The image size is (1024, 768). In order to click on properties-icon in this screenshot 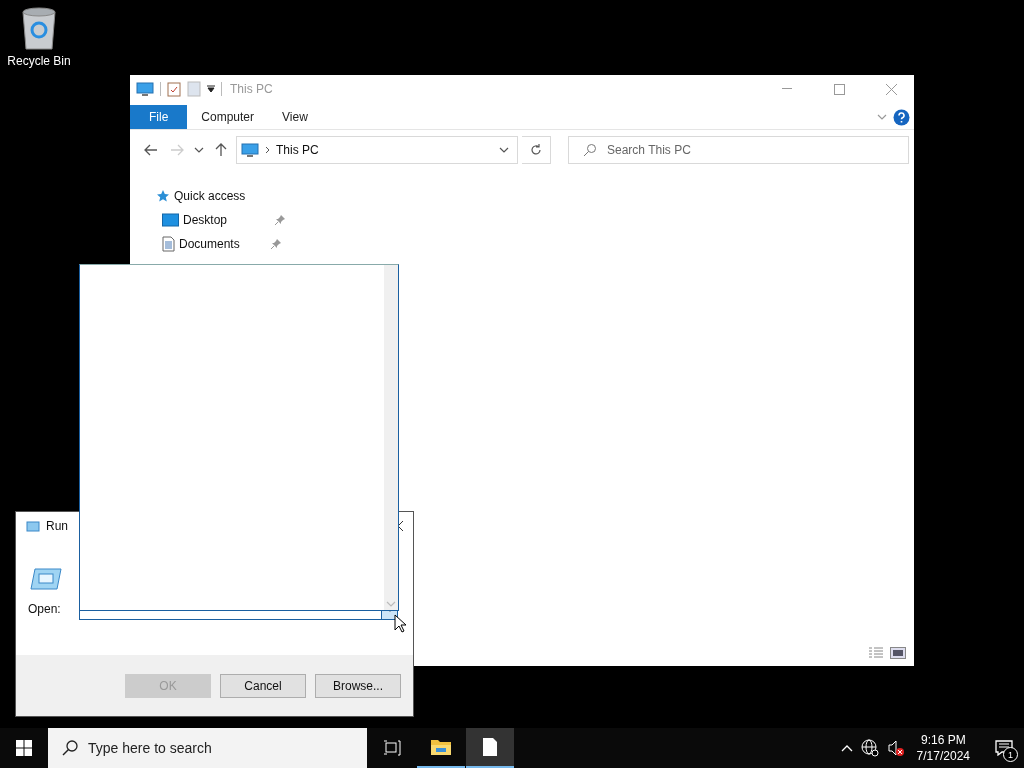, I will do `click(174, 89)`.